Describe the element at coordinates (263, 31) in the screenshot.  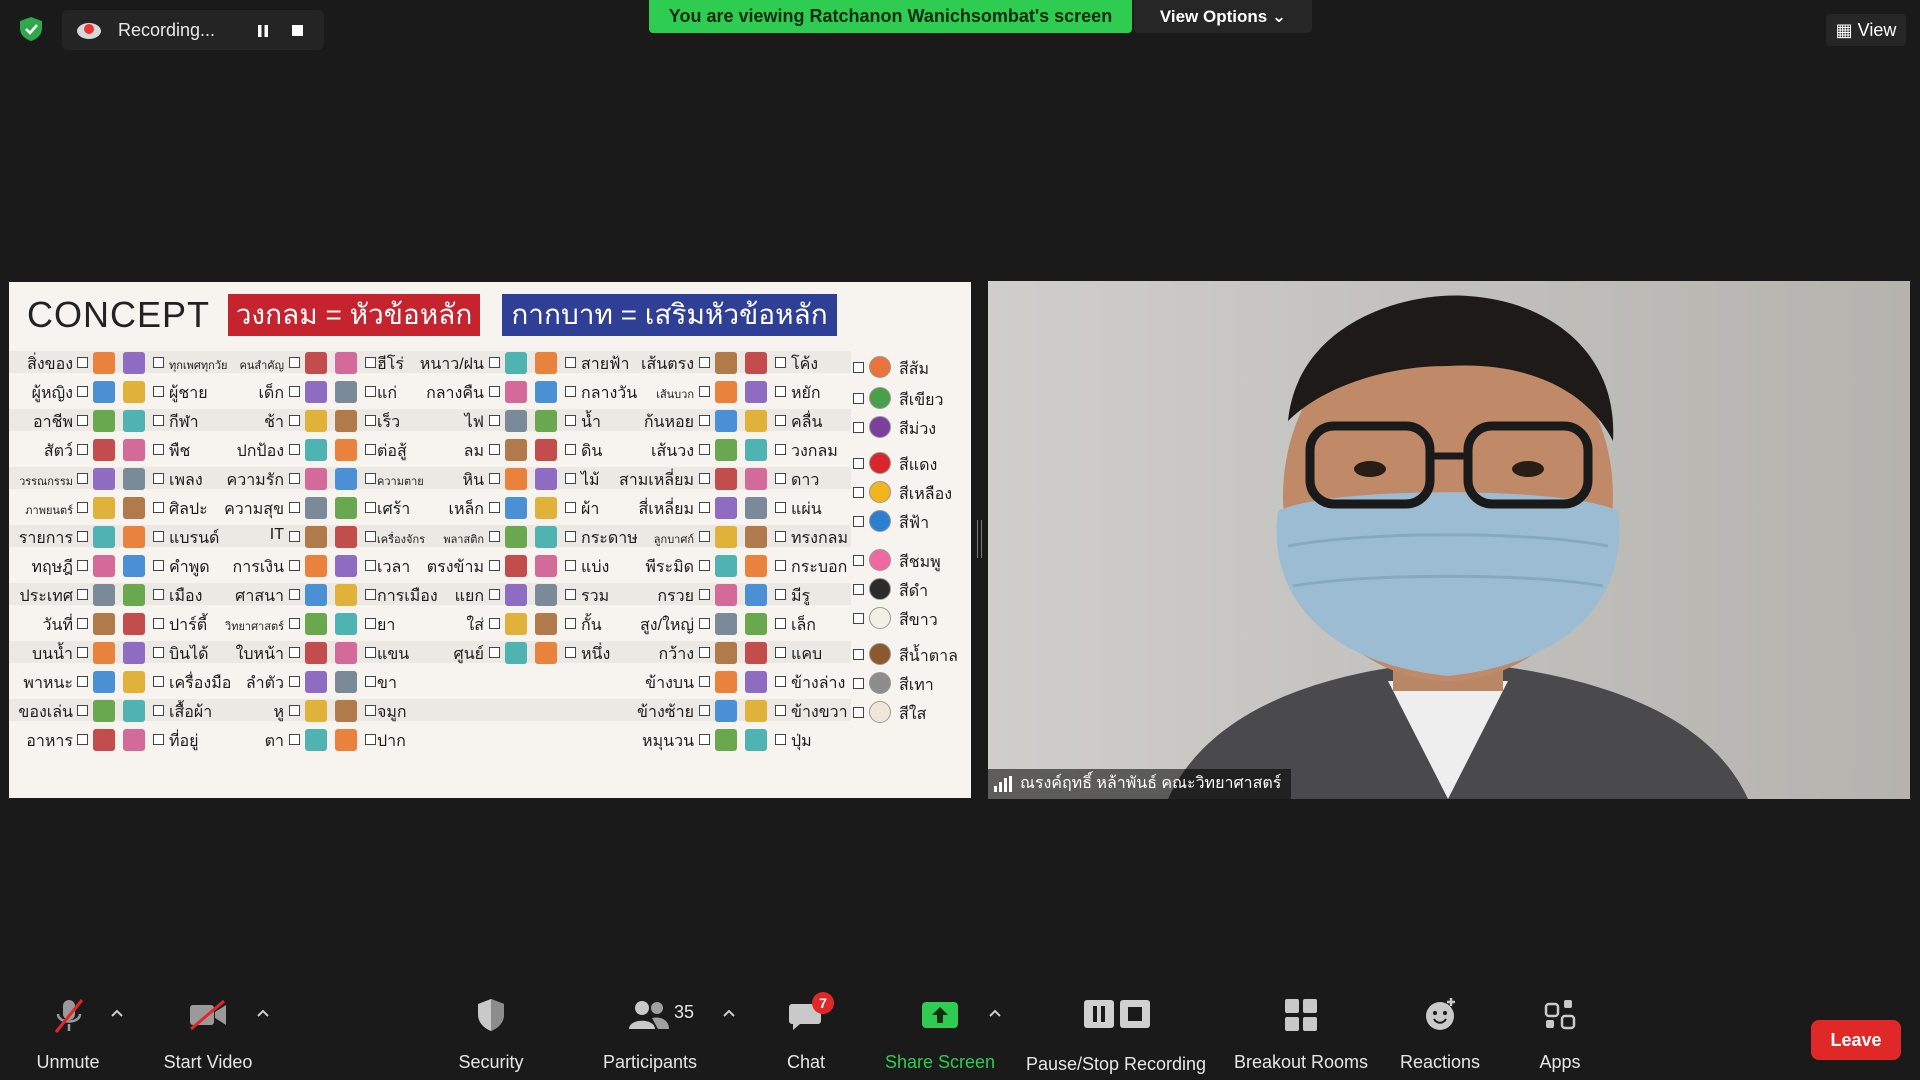
I see `pause-recording-icon` at that location.